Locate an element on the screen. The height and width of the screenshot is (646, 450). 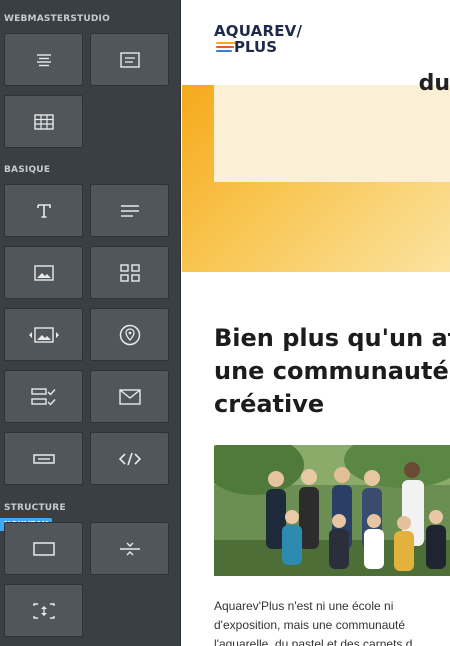
widget-container is located at coordinates (43, 548).